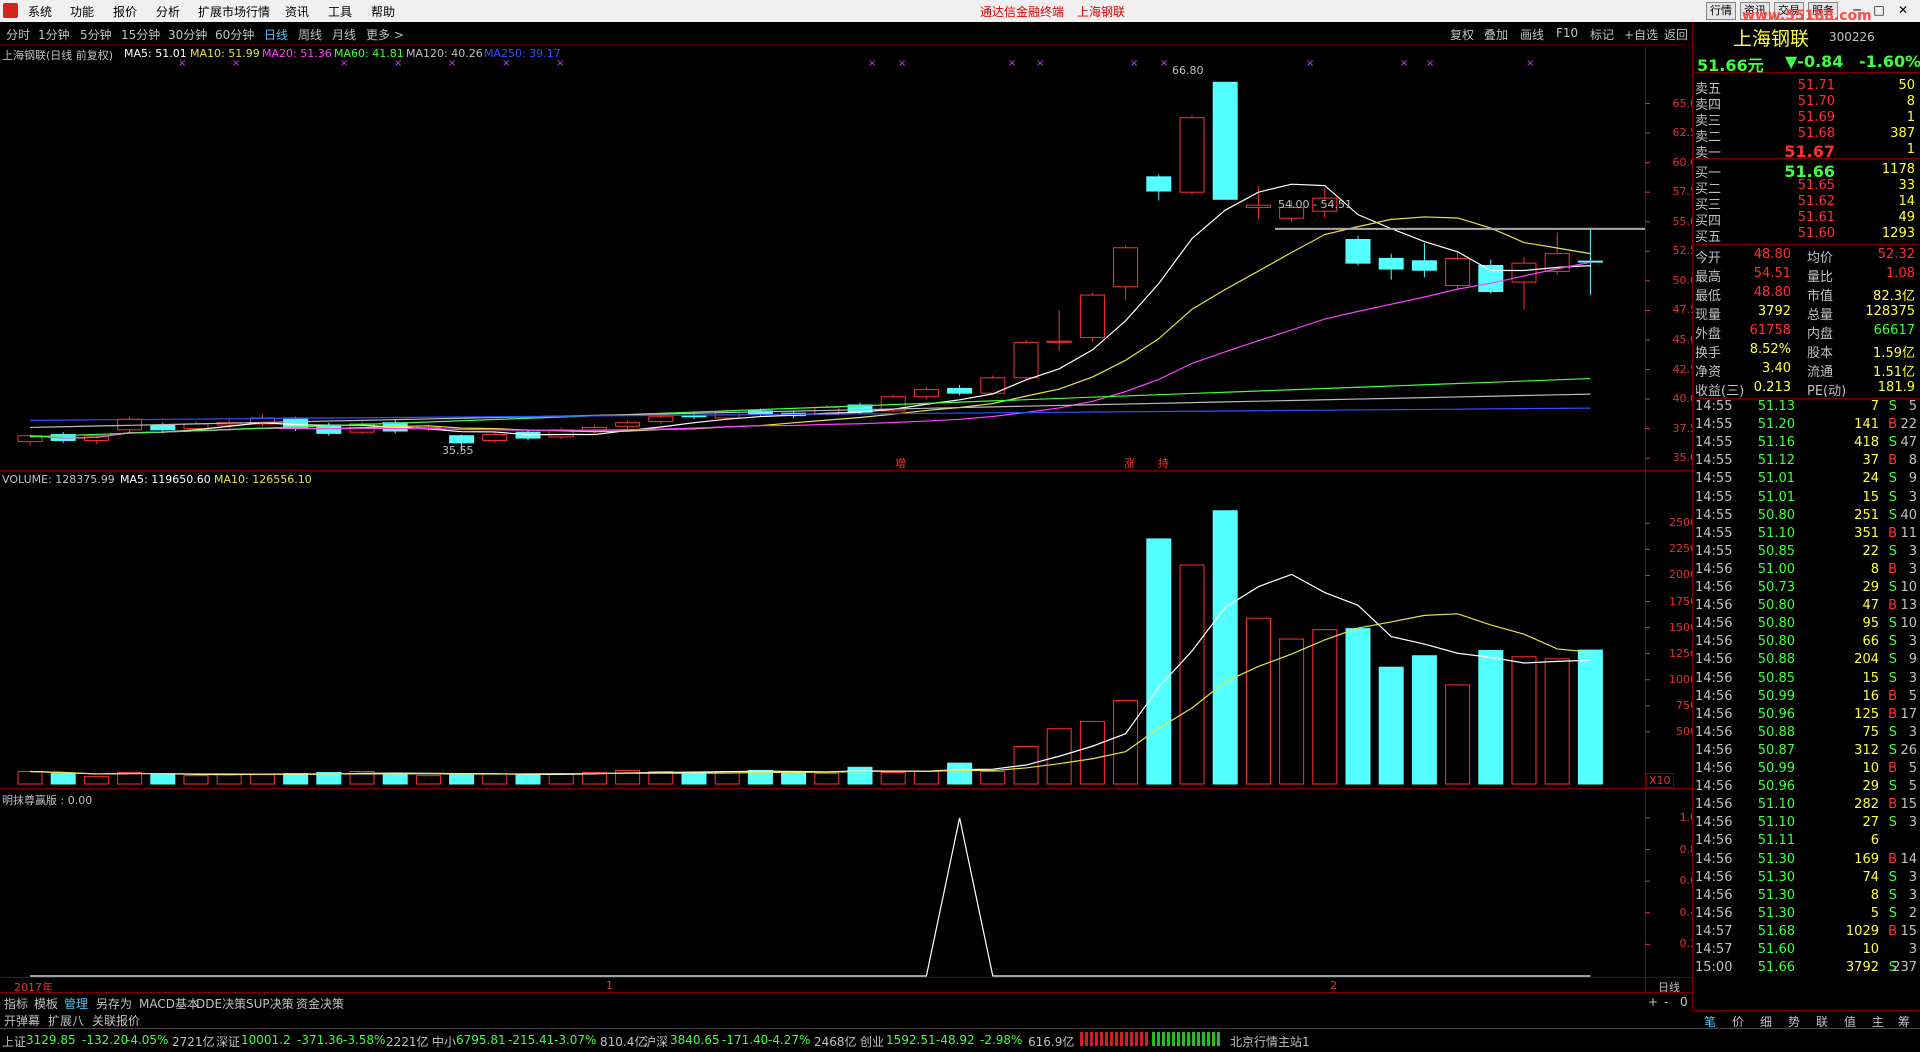  Describe the element at coordinates (22, 1020) in the screenshot. I see `tab-danmaku: 开弹幕` at that location.